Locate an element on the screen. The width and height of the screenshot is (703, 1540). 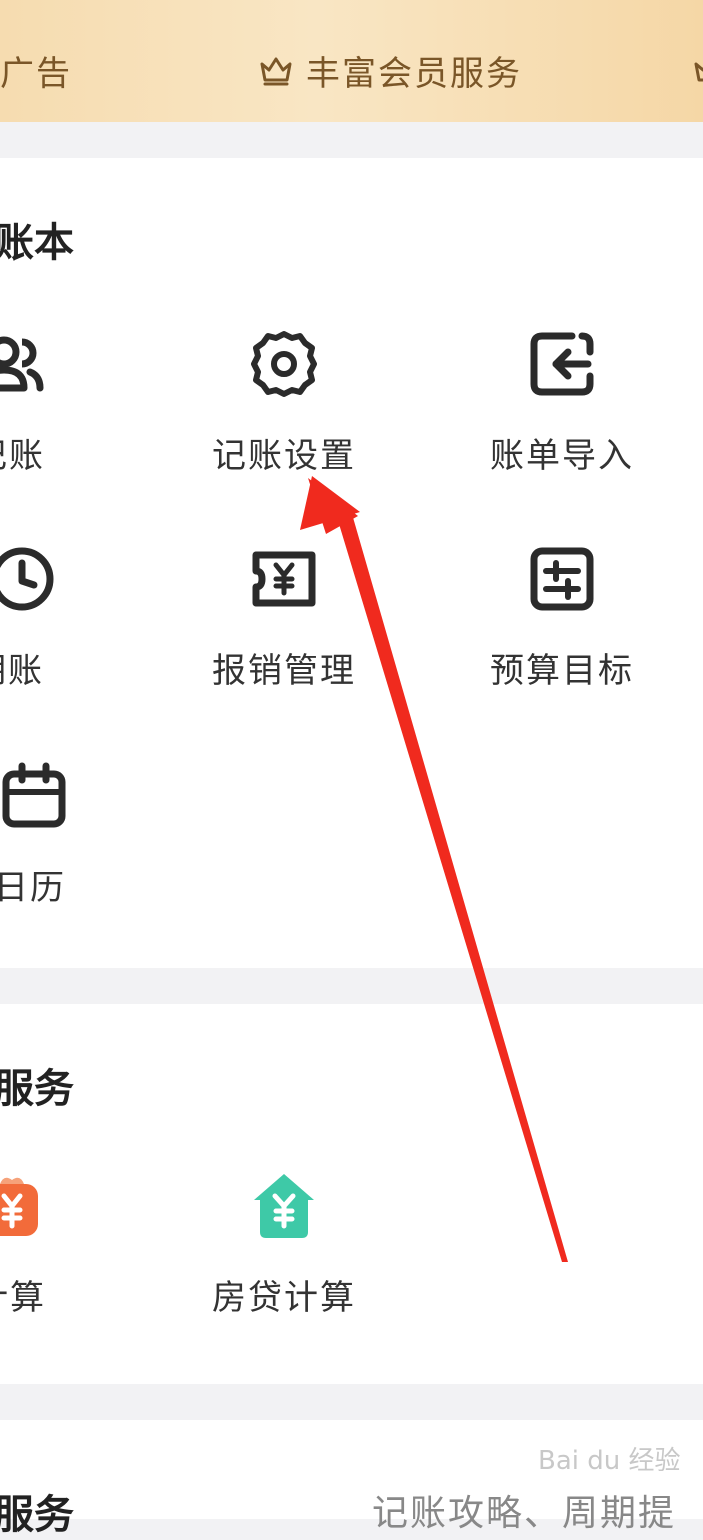
reimburse-icon is located at coordinates (284, 579).